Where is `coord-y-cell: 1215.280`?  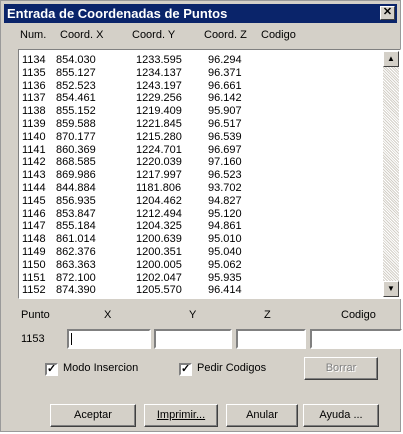 coord-y-cell: 1215.280 is located at coordinates (159, 136).